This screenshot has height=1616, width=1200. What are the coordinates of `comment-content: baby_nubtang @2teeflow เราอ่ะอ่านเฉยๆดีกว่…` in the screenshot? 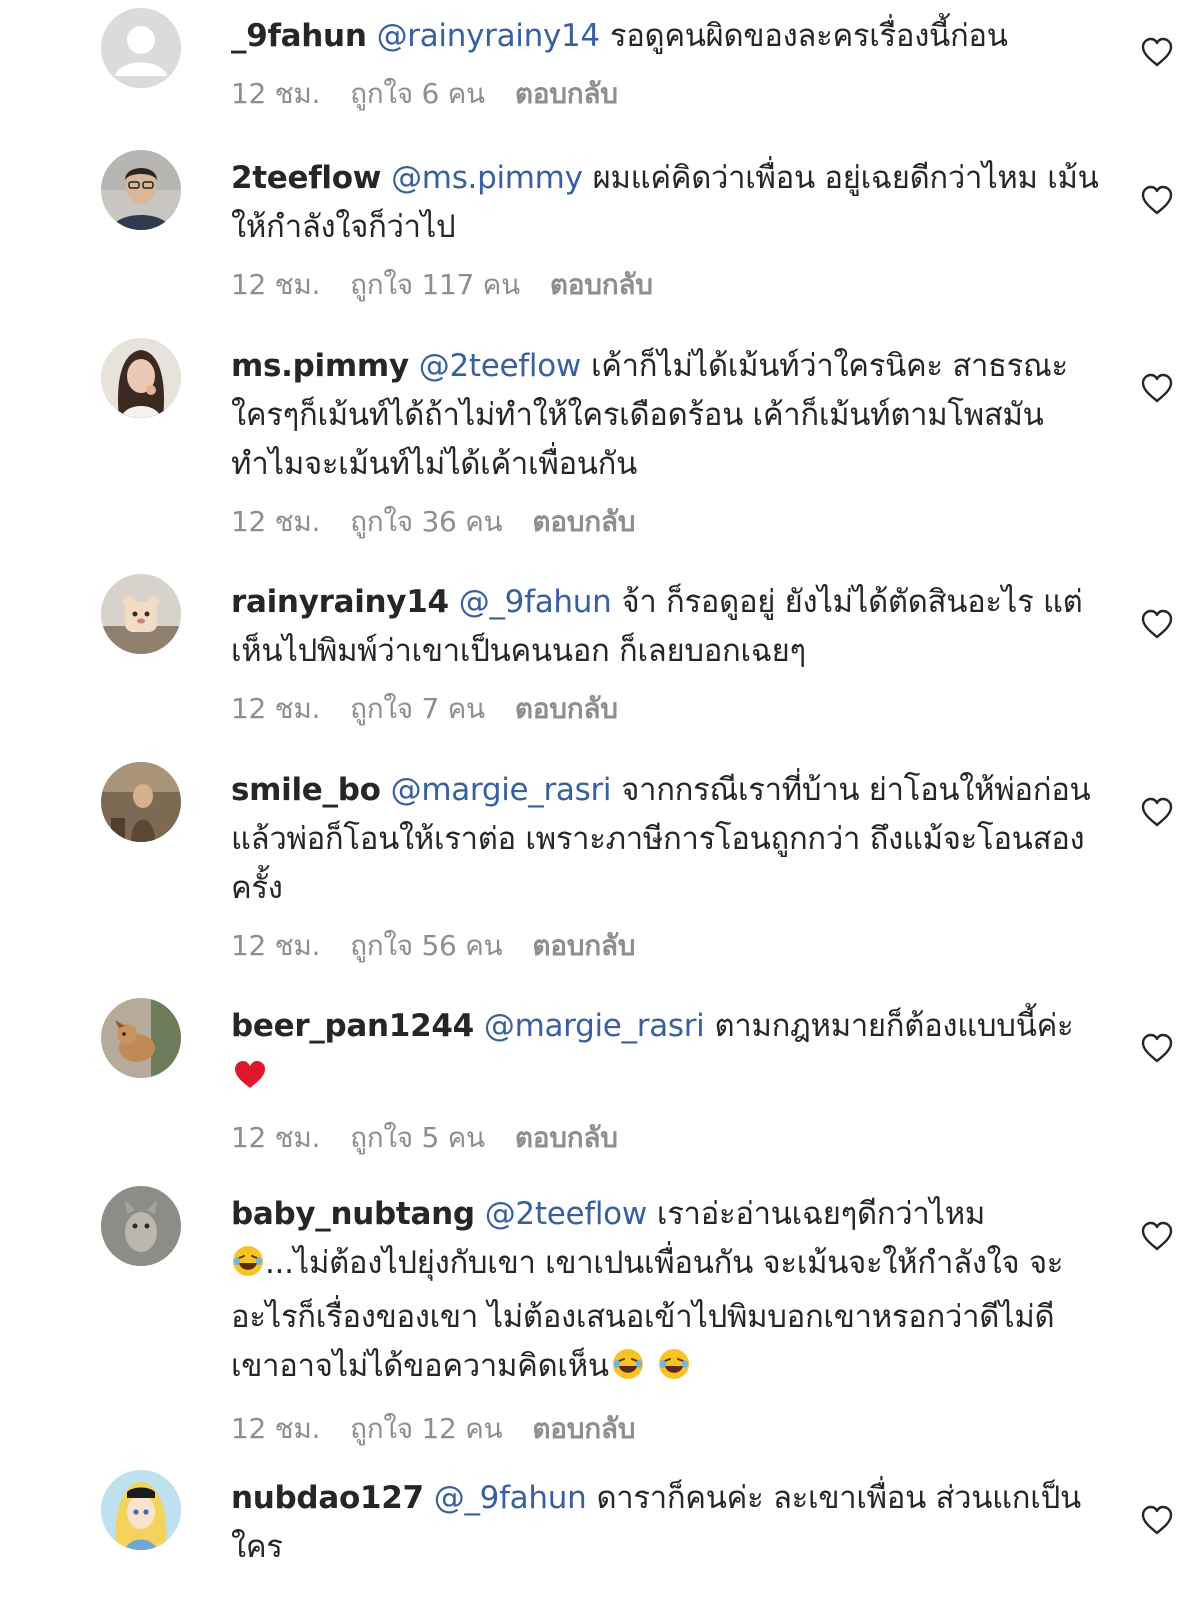 It's located at (666, 1293).